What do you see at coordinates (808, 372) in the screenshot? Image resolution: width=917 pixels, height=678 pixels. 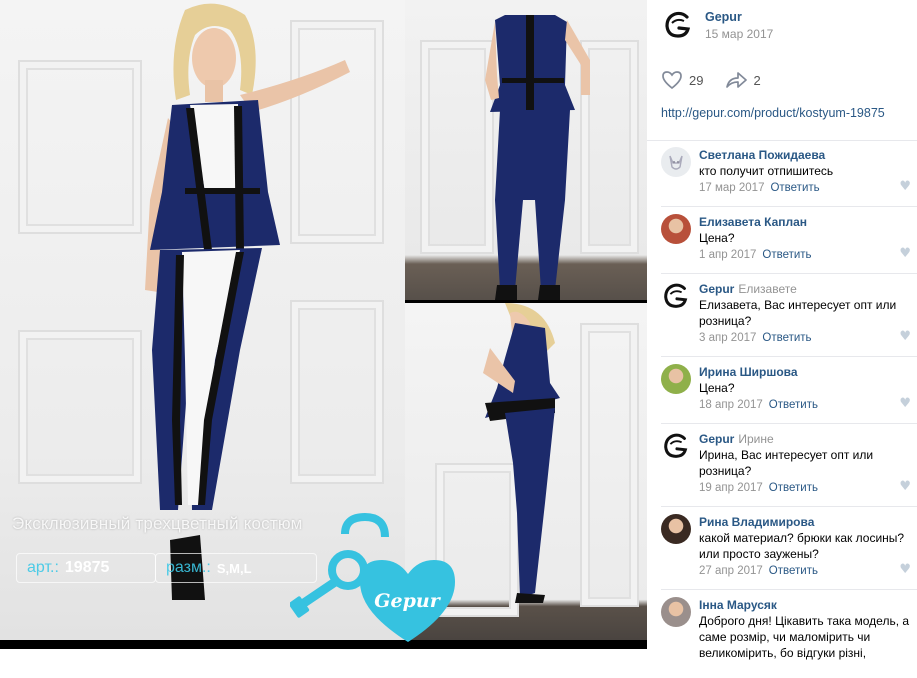 I see `comment-author: Ирина Ширшова` at bounding box center [808, 372].